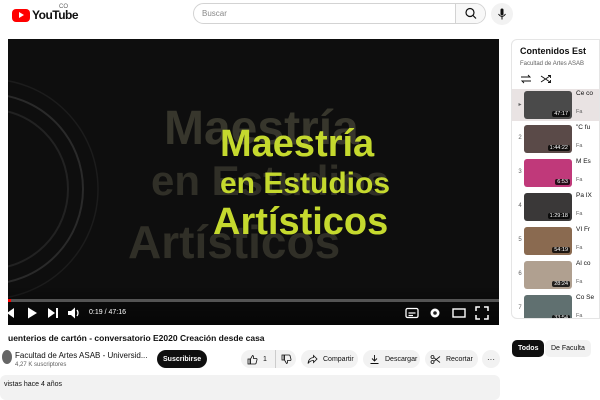 This screenshot has height=400, width=600. What do you see at coordinates (553, 51) in the screenshot?
I see `playlist-title: Contenidos Est` at bounding box center [553, 51].